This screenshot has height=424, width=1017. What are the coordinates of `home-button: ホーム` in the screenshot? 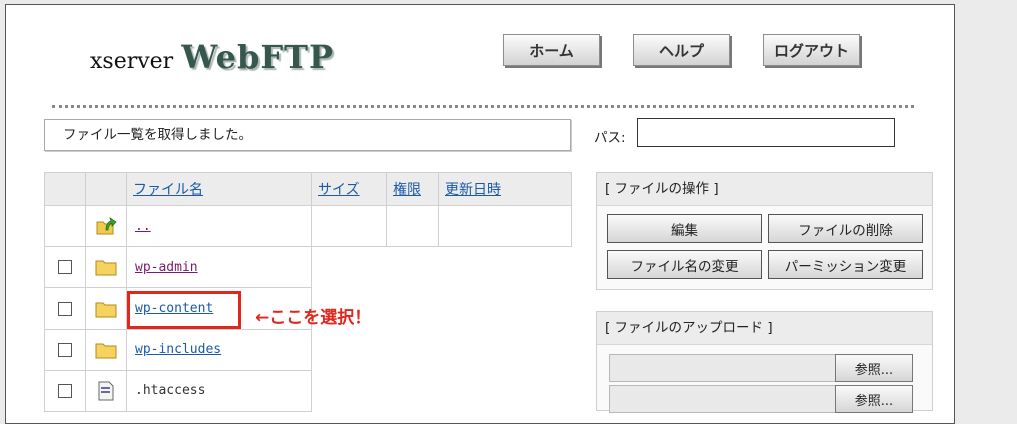 It's located at (551, 50).